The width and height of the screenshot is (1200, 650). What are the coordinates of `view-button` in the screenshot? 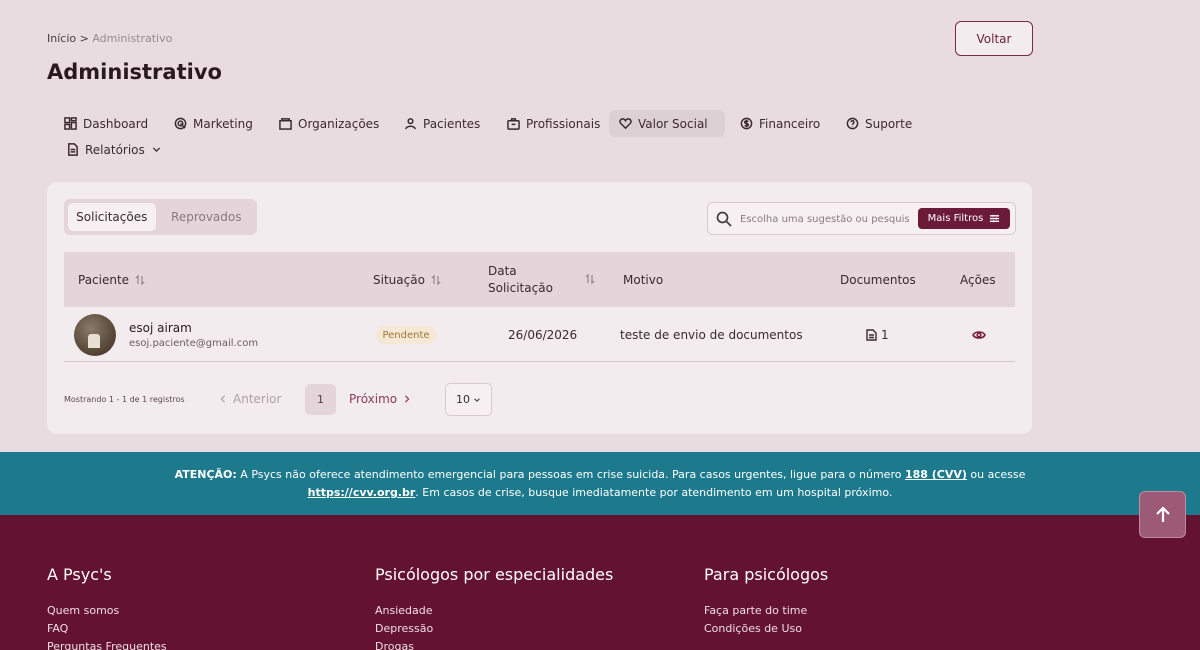 It's located at (979, 334).